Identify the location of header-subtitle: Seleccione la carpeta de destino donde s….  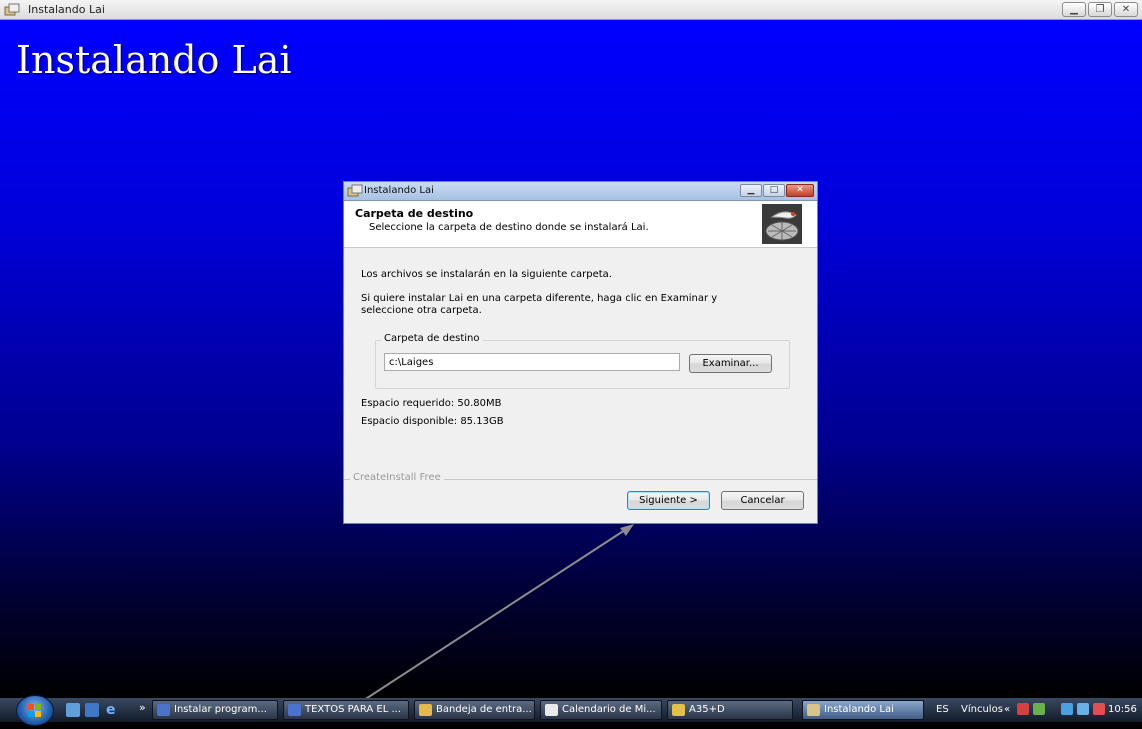
(509, 227).